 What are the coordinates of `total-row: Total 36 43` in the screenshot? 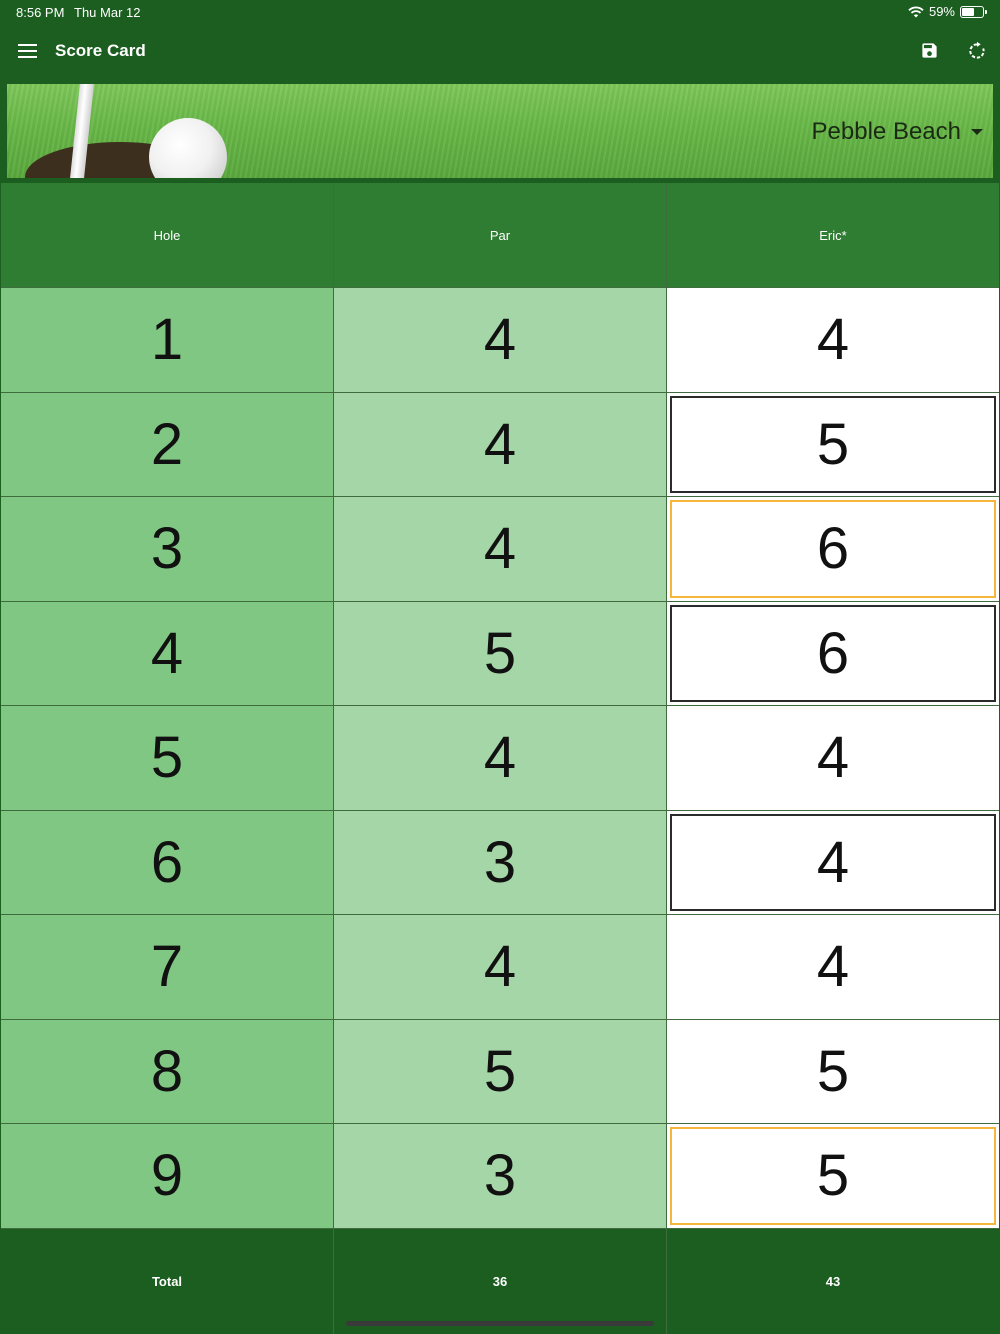 It's located at (500, 1281).